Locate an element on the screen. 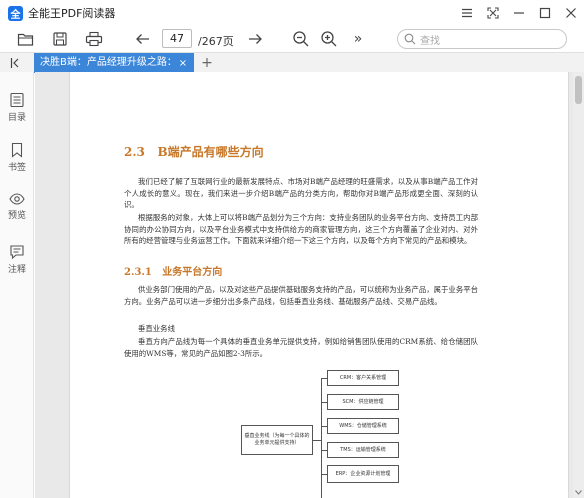 This screenshot has width=584, height=498. print-icon is located at coordinates (94, 39).